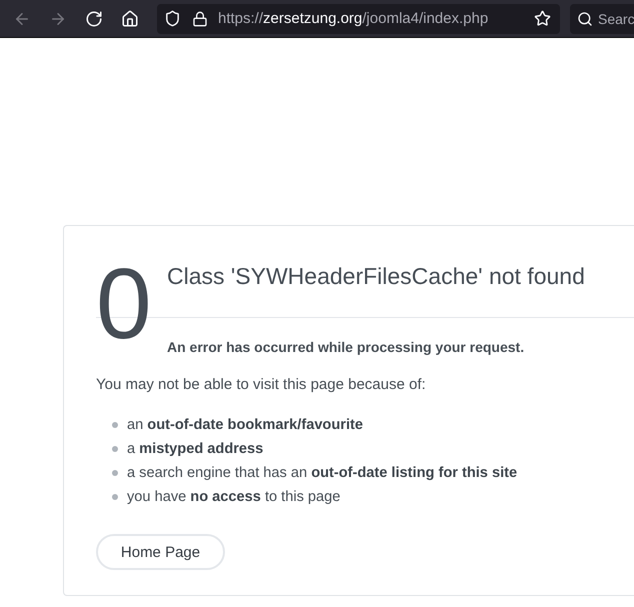 This screenshot has width=634, height=607. Describe the element at coordinates (322, 473) in the screenshot. I see `reason-text: a search engine that has an out-of-date listing for this site` at that location.